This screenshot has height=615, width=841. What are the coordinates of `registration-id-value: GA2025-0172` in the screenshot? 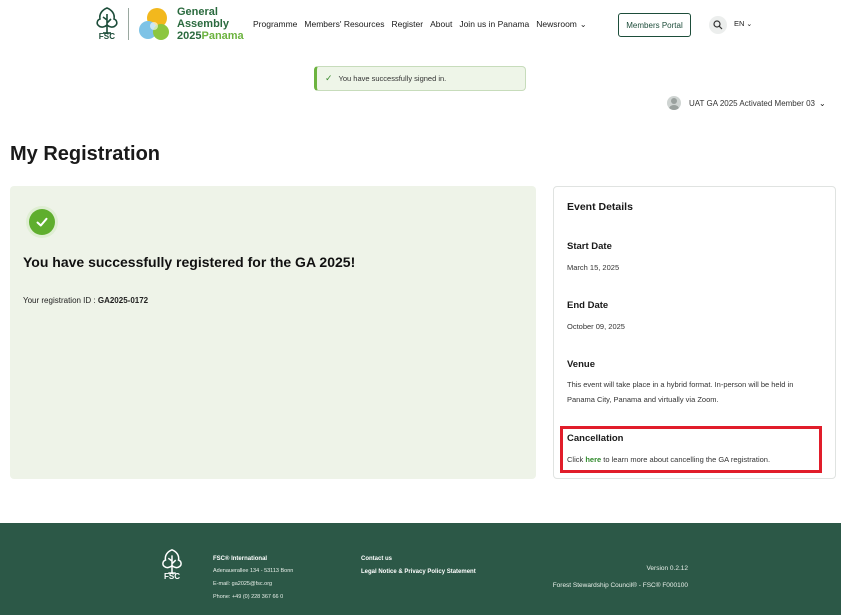 It's located at (123, 300).